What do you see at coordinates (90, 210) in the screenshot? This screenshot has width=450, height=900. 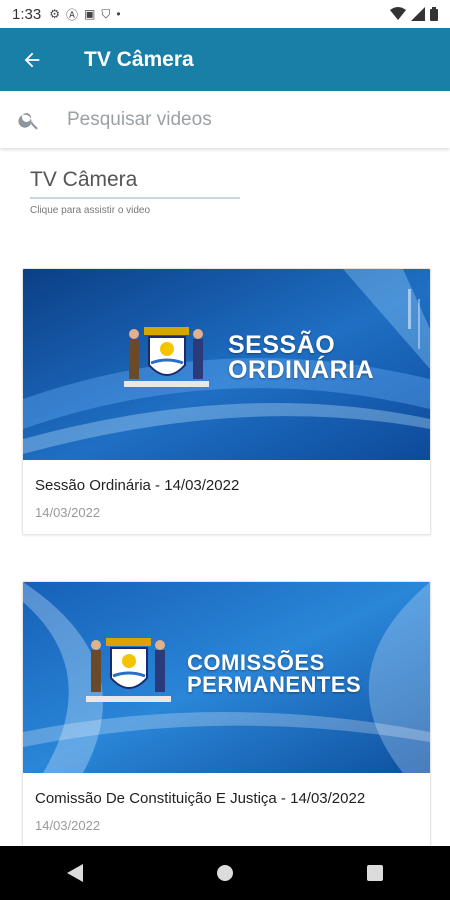 I see `section-hint: Clique para assistir o video` at bounding box center [90, 210].